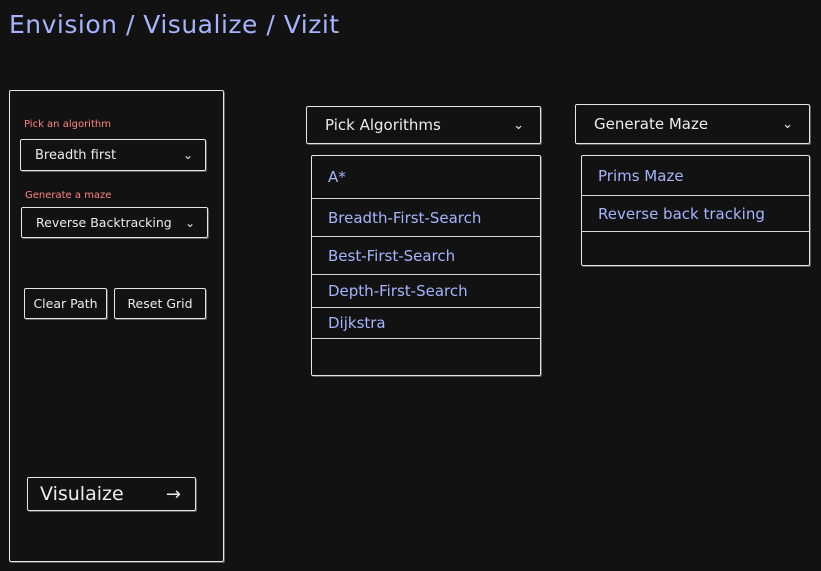 This screenshot has height=571, width=821. Describe the element at coordinates (68, 195) in the screenshot. I see `maze-label: Generate a maze` at that location.